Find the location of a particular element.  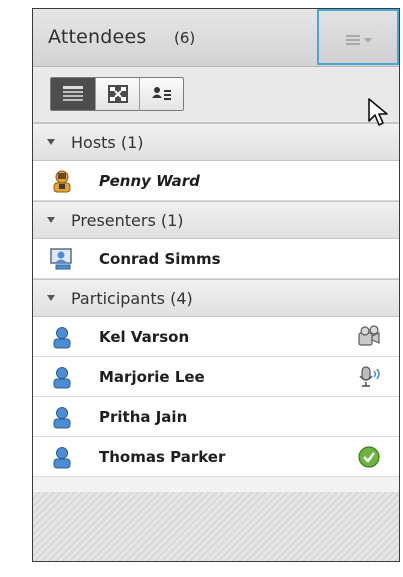

section-presenters: Presenters (1) is located at coordinates (216, 220).